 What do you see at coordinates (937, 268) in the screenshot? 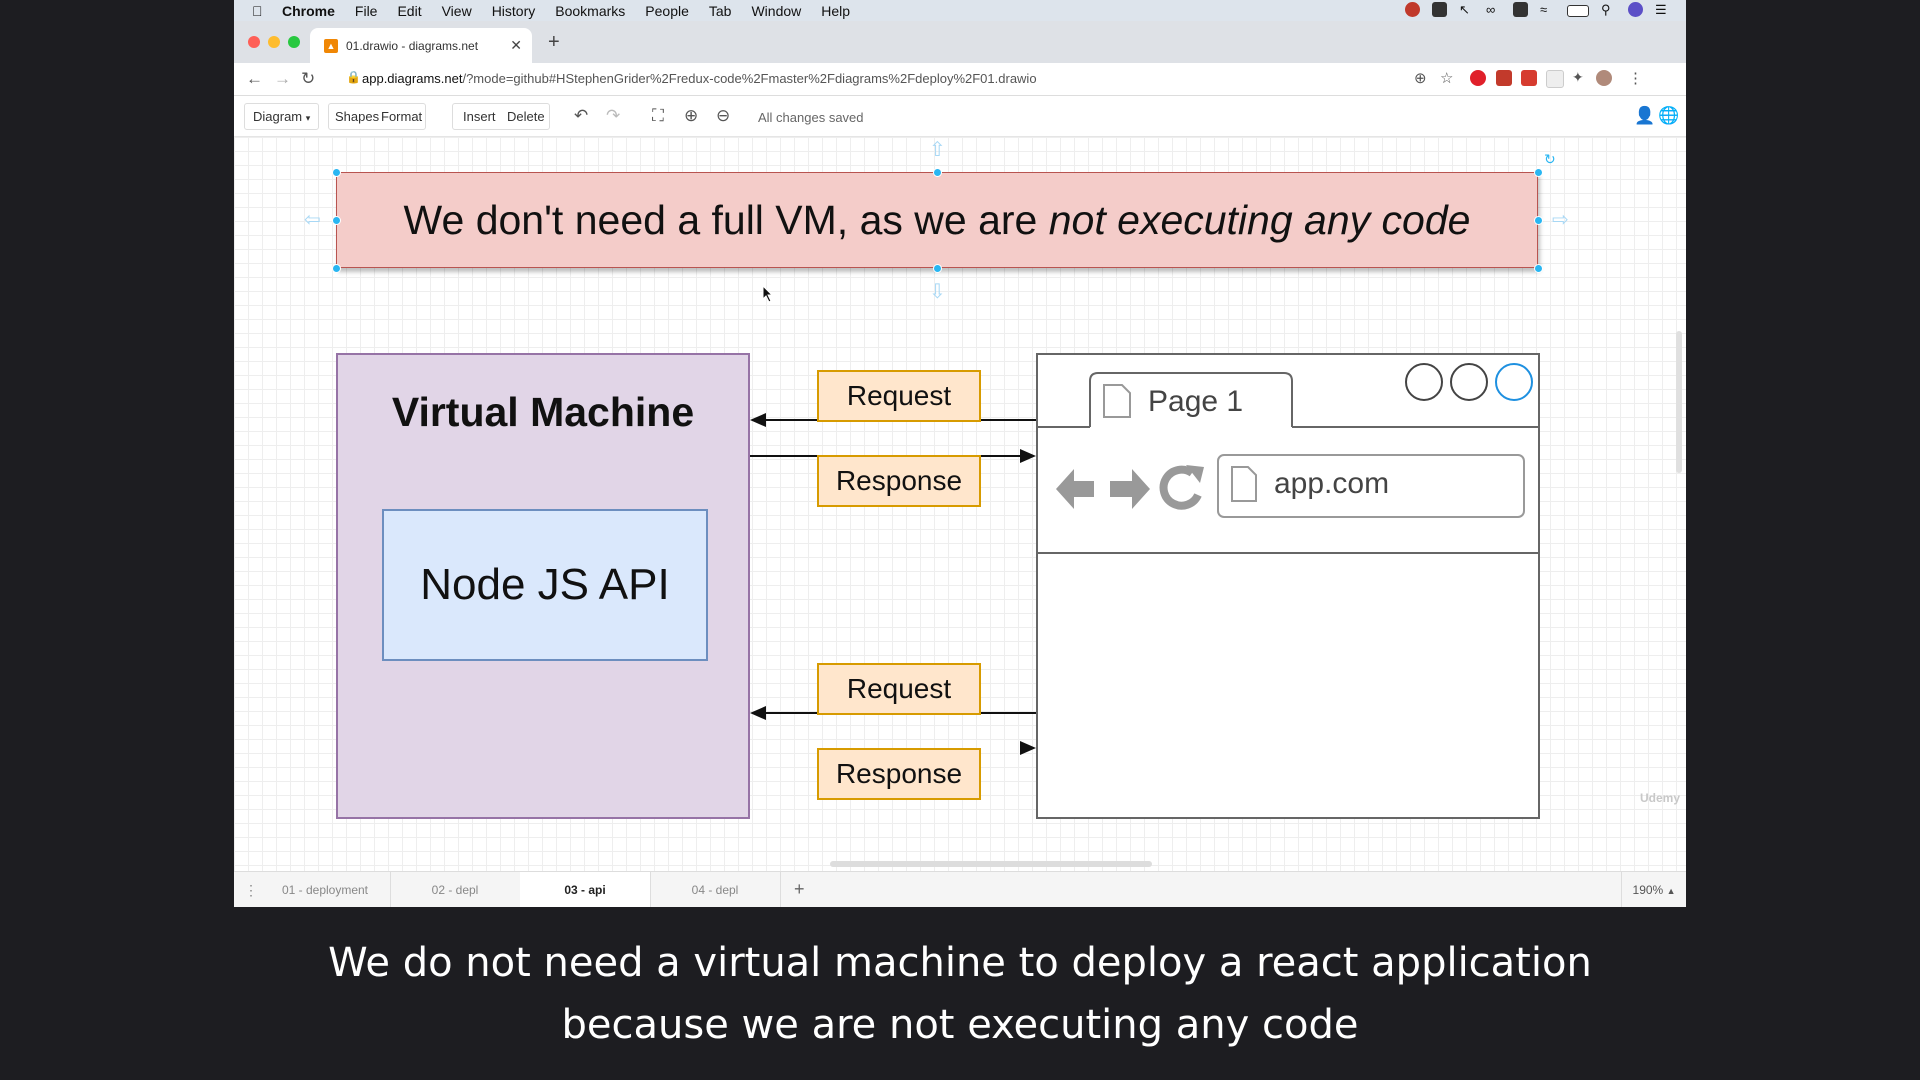
I see `resize-handle-s` at bounding box center [937, 268].